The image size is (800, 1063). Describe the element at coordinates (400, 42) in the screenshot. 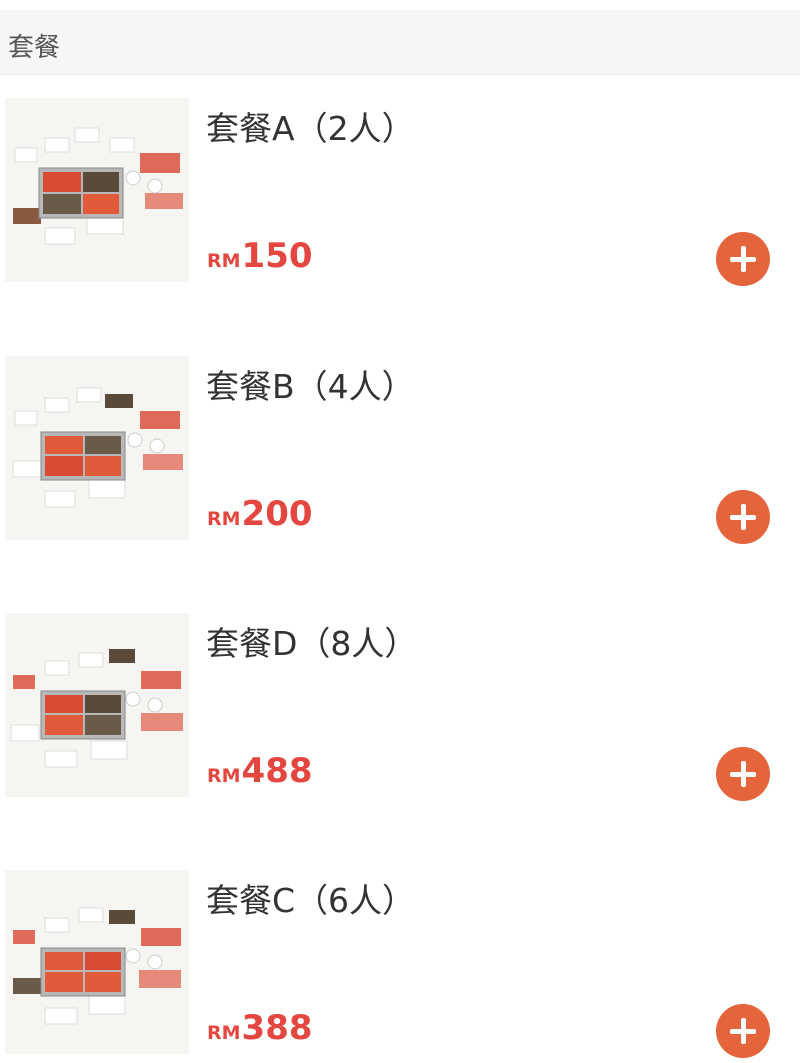

I see `section-header: 套餐` at that location.